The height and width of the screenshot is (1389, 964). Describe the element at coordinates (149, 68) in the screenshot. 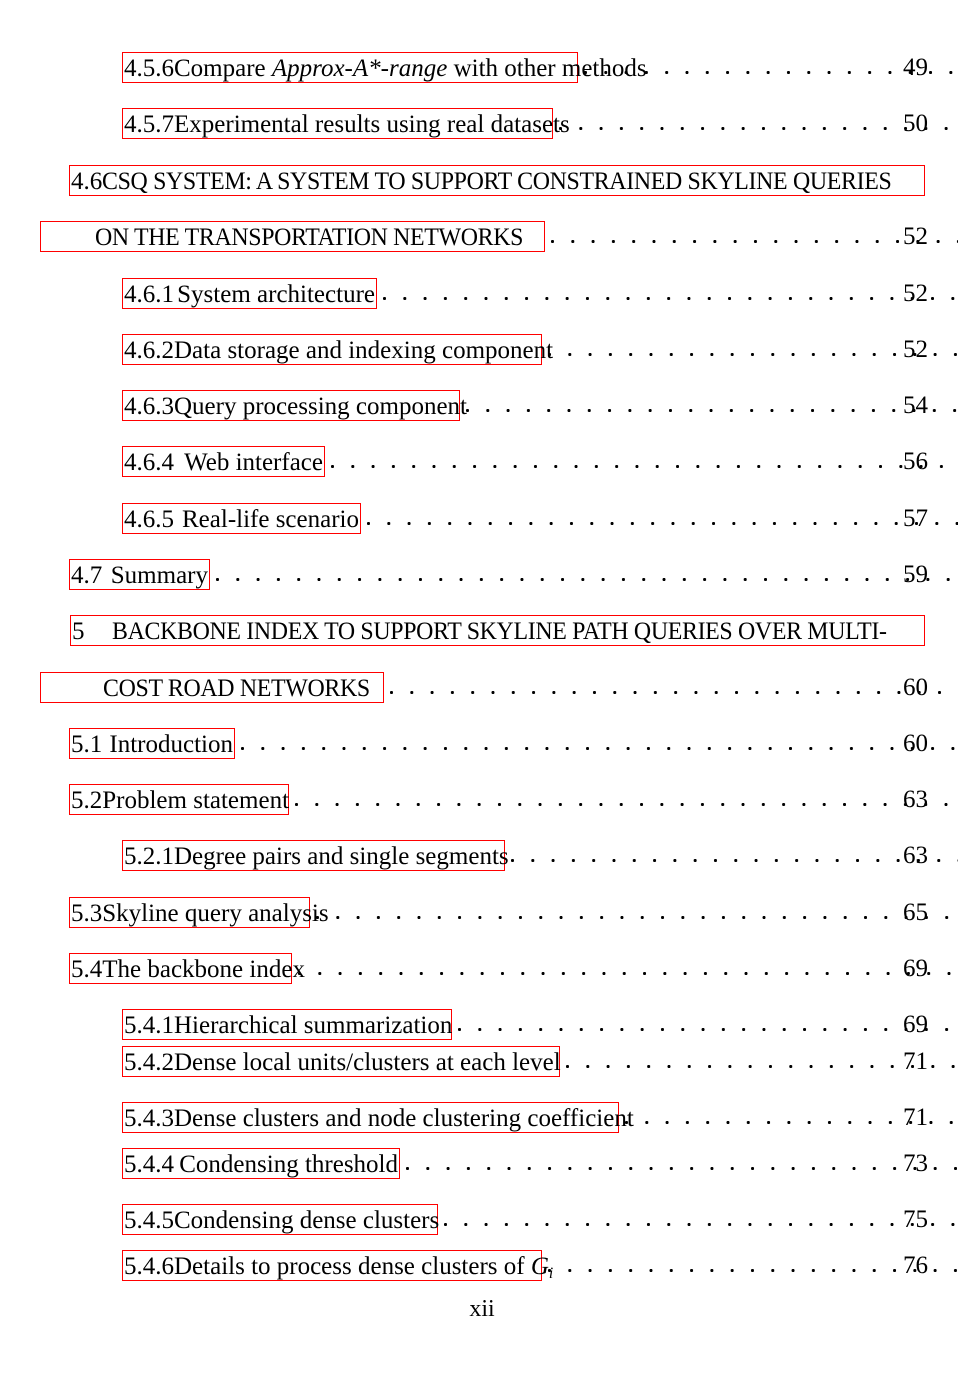

I see `toc-entry-number: 4.5.6` at that location.